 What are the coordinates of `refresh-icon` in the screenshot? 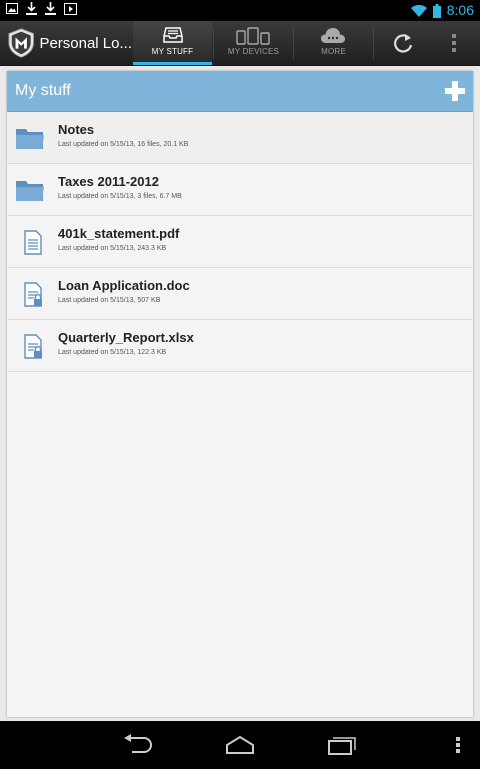 It's located at (403, 43).